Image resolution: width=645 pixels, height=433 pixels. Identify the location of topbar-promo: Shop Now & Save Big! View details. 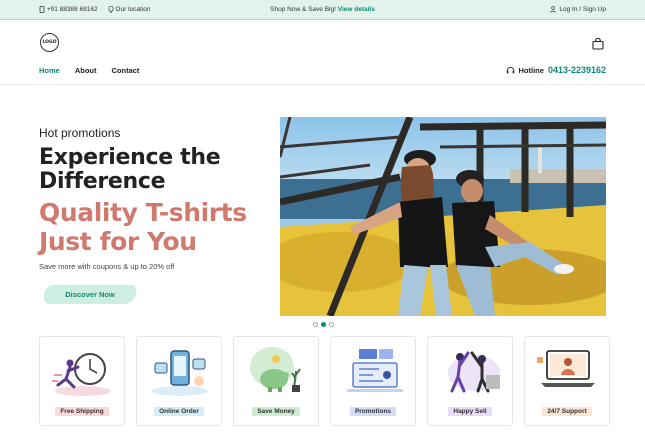
(322, 9).